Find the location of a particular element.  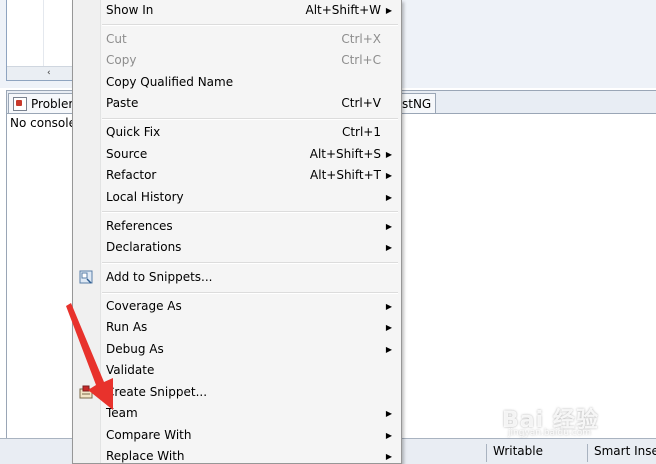

menu-item-references: References ▶ is located at coordinates (237, 226).